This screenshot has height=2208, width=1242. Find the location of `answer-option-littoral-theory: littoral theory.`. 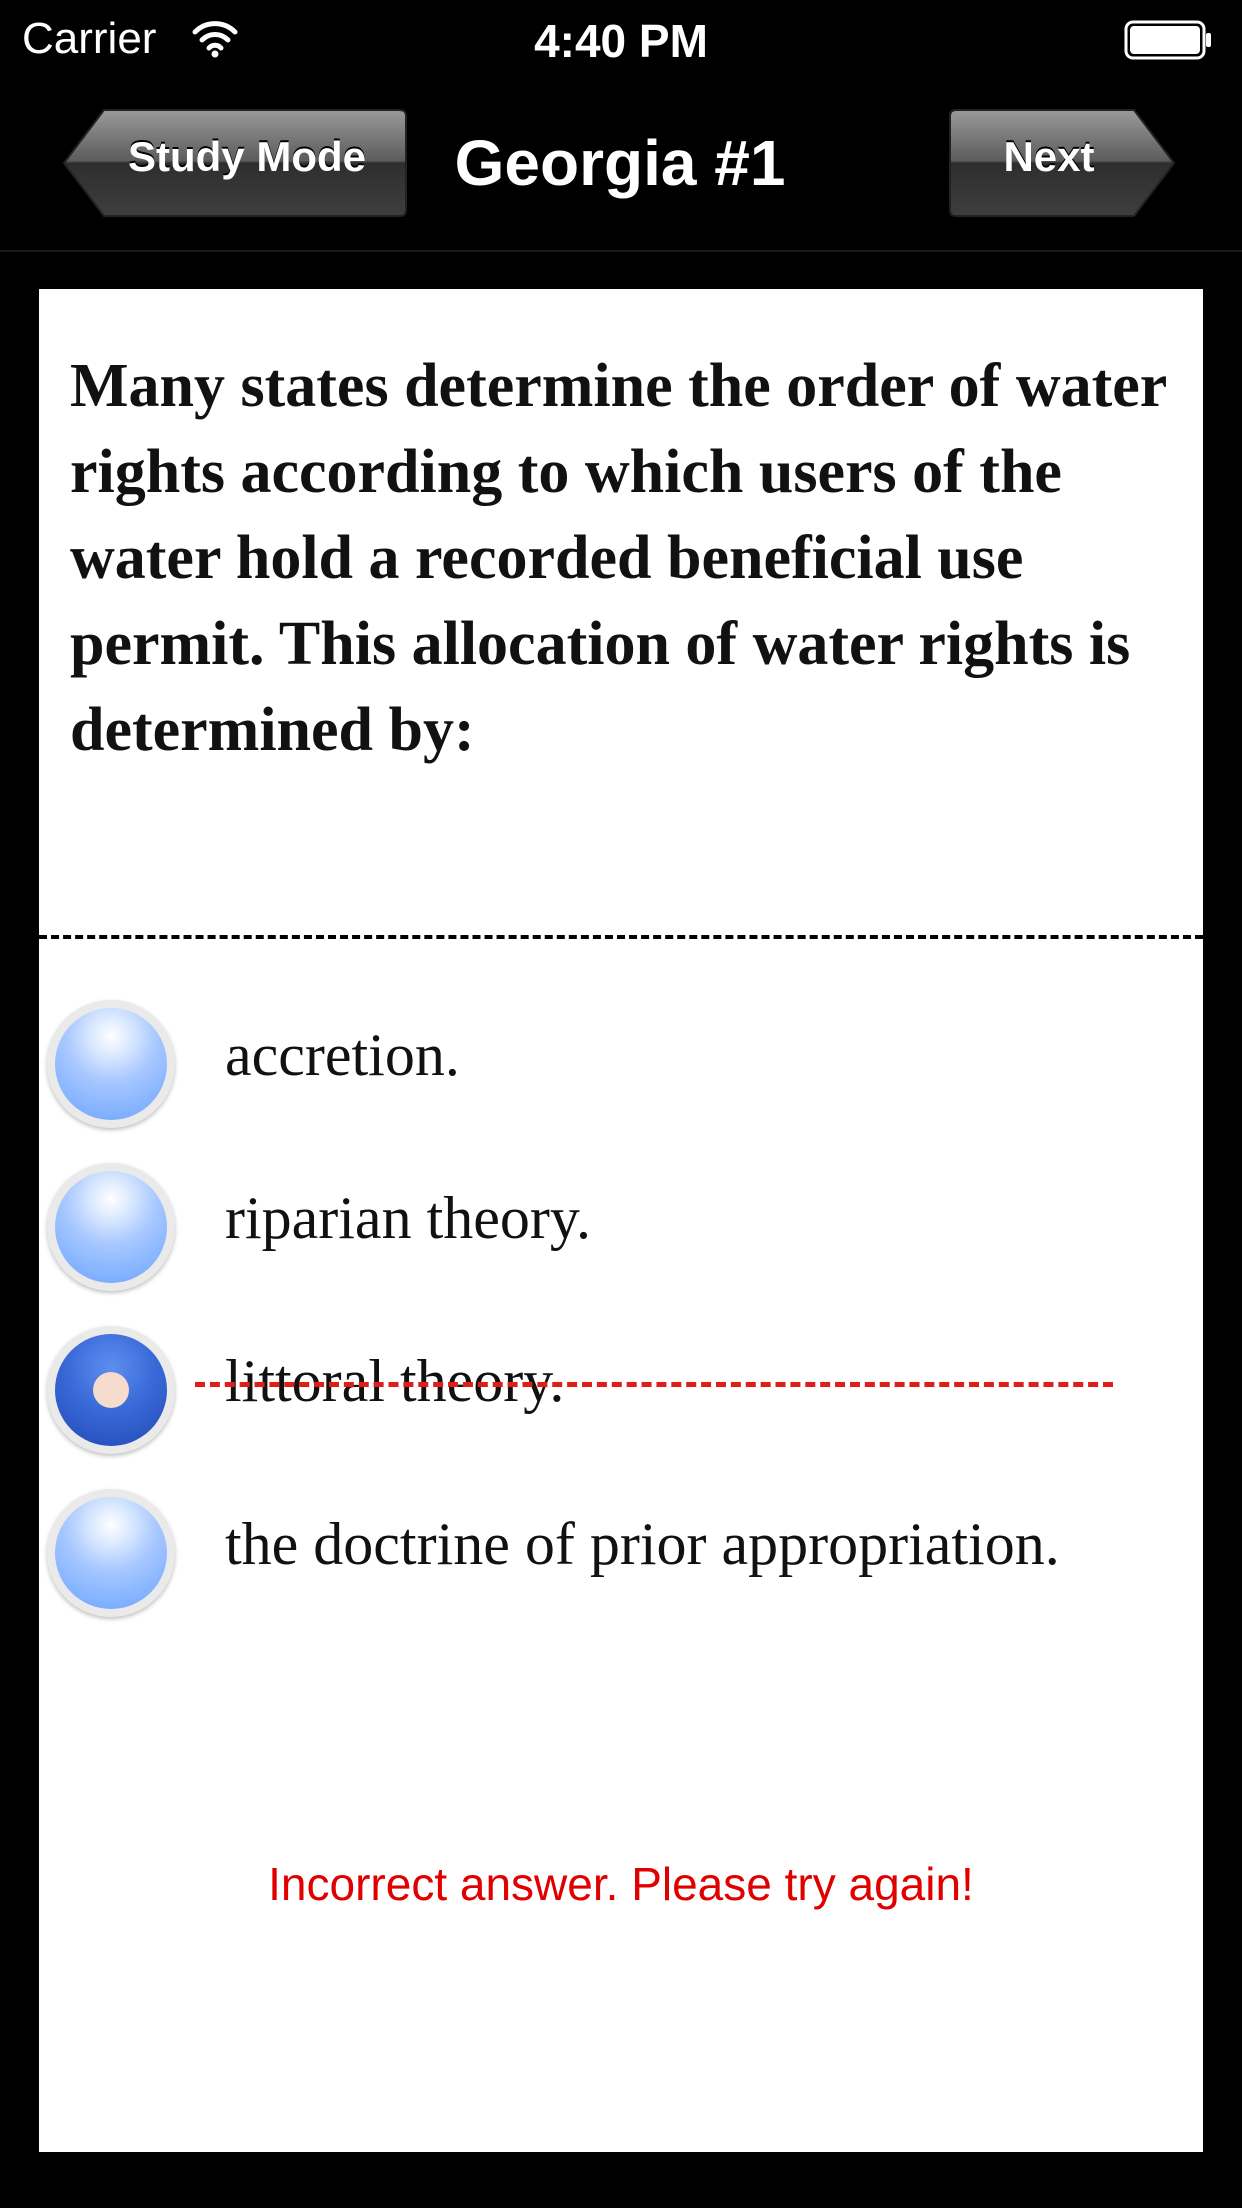

answer-option-littoral-theory: littoral theory. is located at coordinates (621, 1401).